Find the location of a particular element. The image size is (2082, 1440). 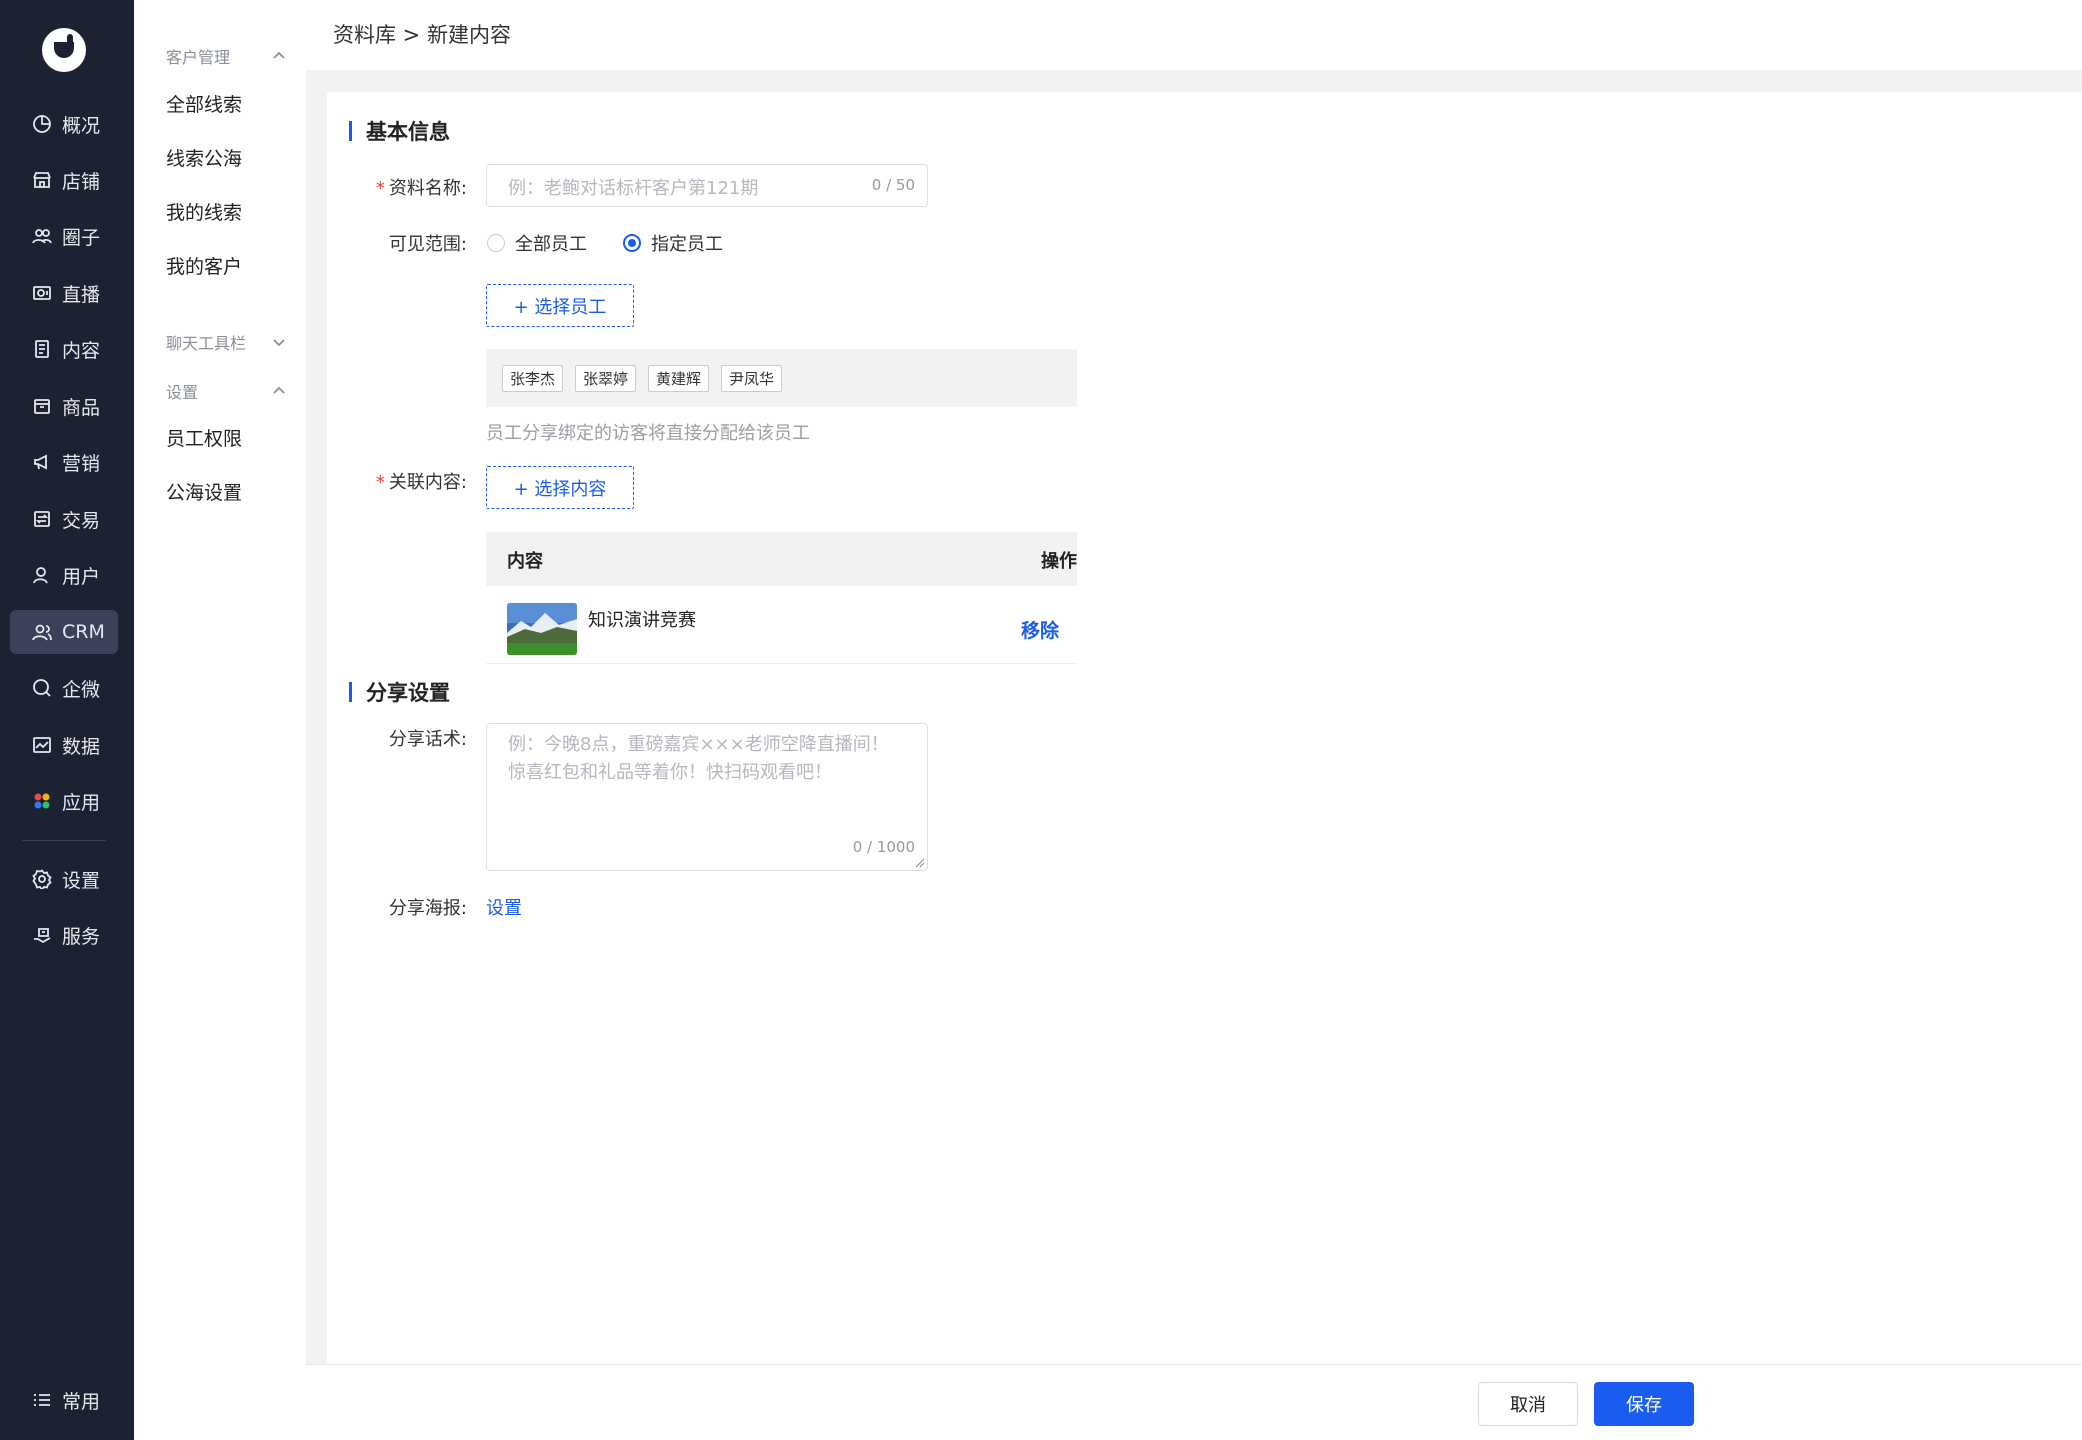

subnav-item-my-leads: 我的线索 is located at coordinates (204, 211).